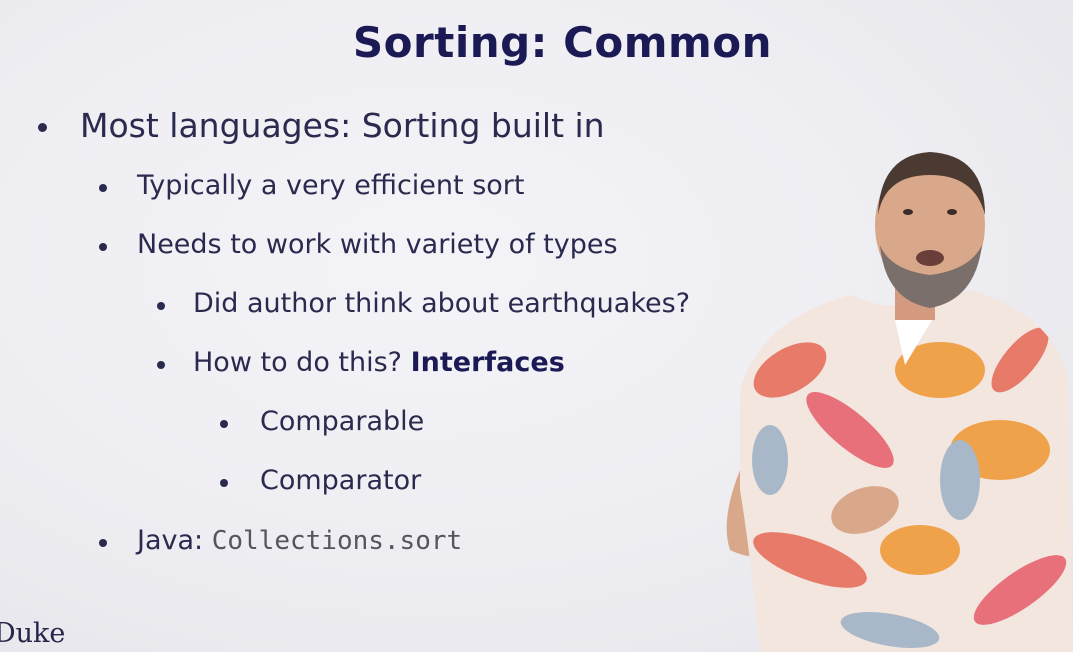 The image size is (1073, 652). I want to click on bullet-text: Java:, so click(174, 540).